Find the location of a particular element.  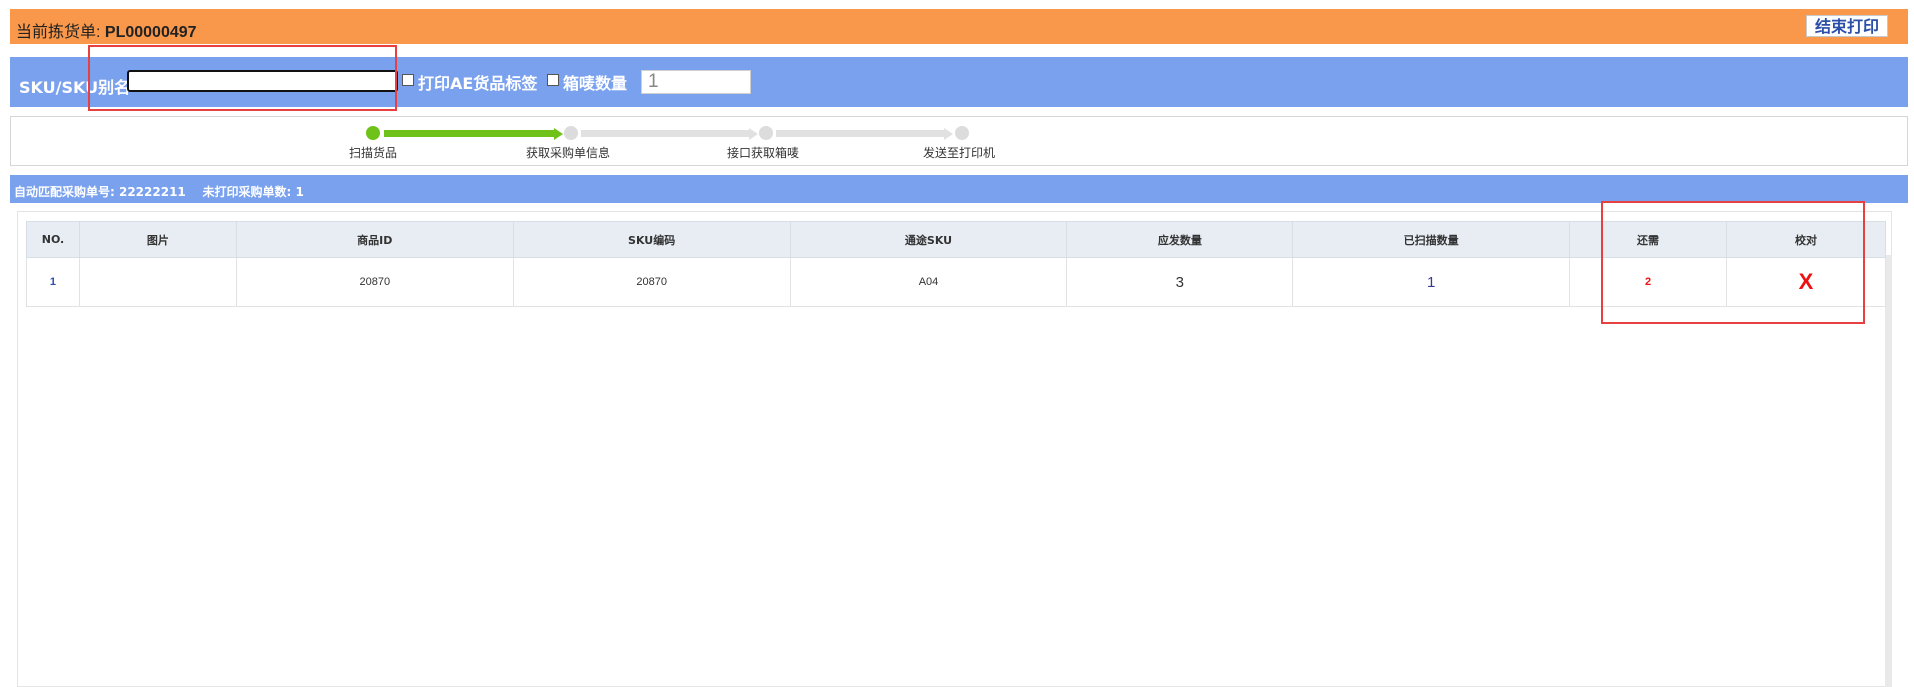

col-sku-code: SKU编码 is located at coordinates (651, 239).